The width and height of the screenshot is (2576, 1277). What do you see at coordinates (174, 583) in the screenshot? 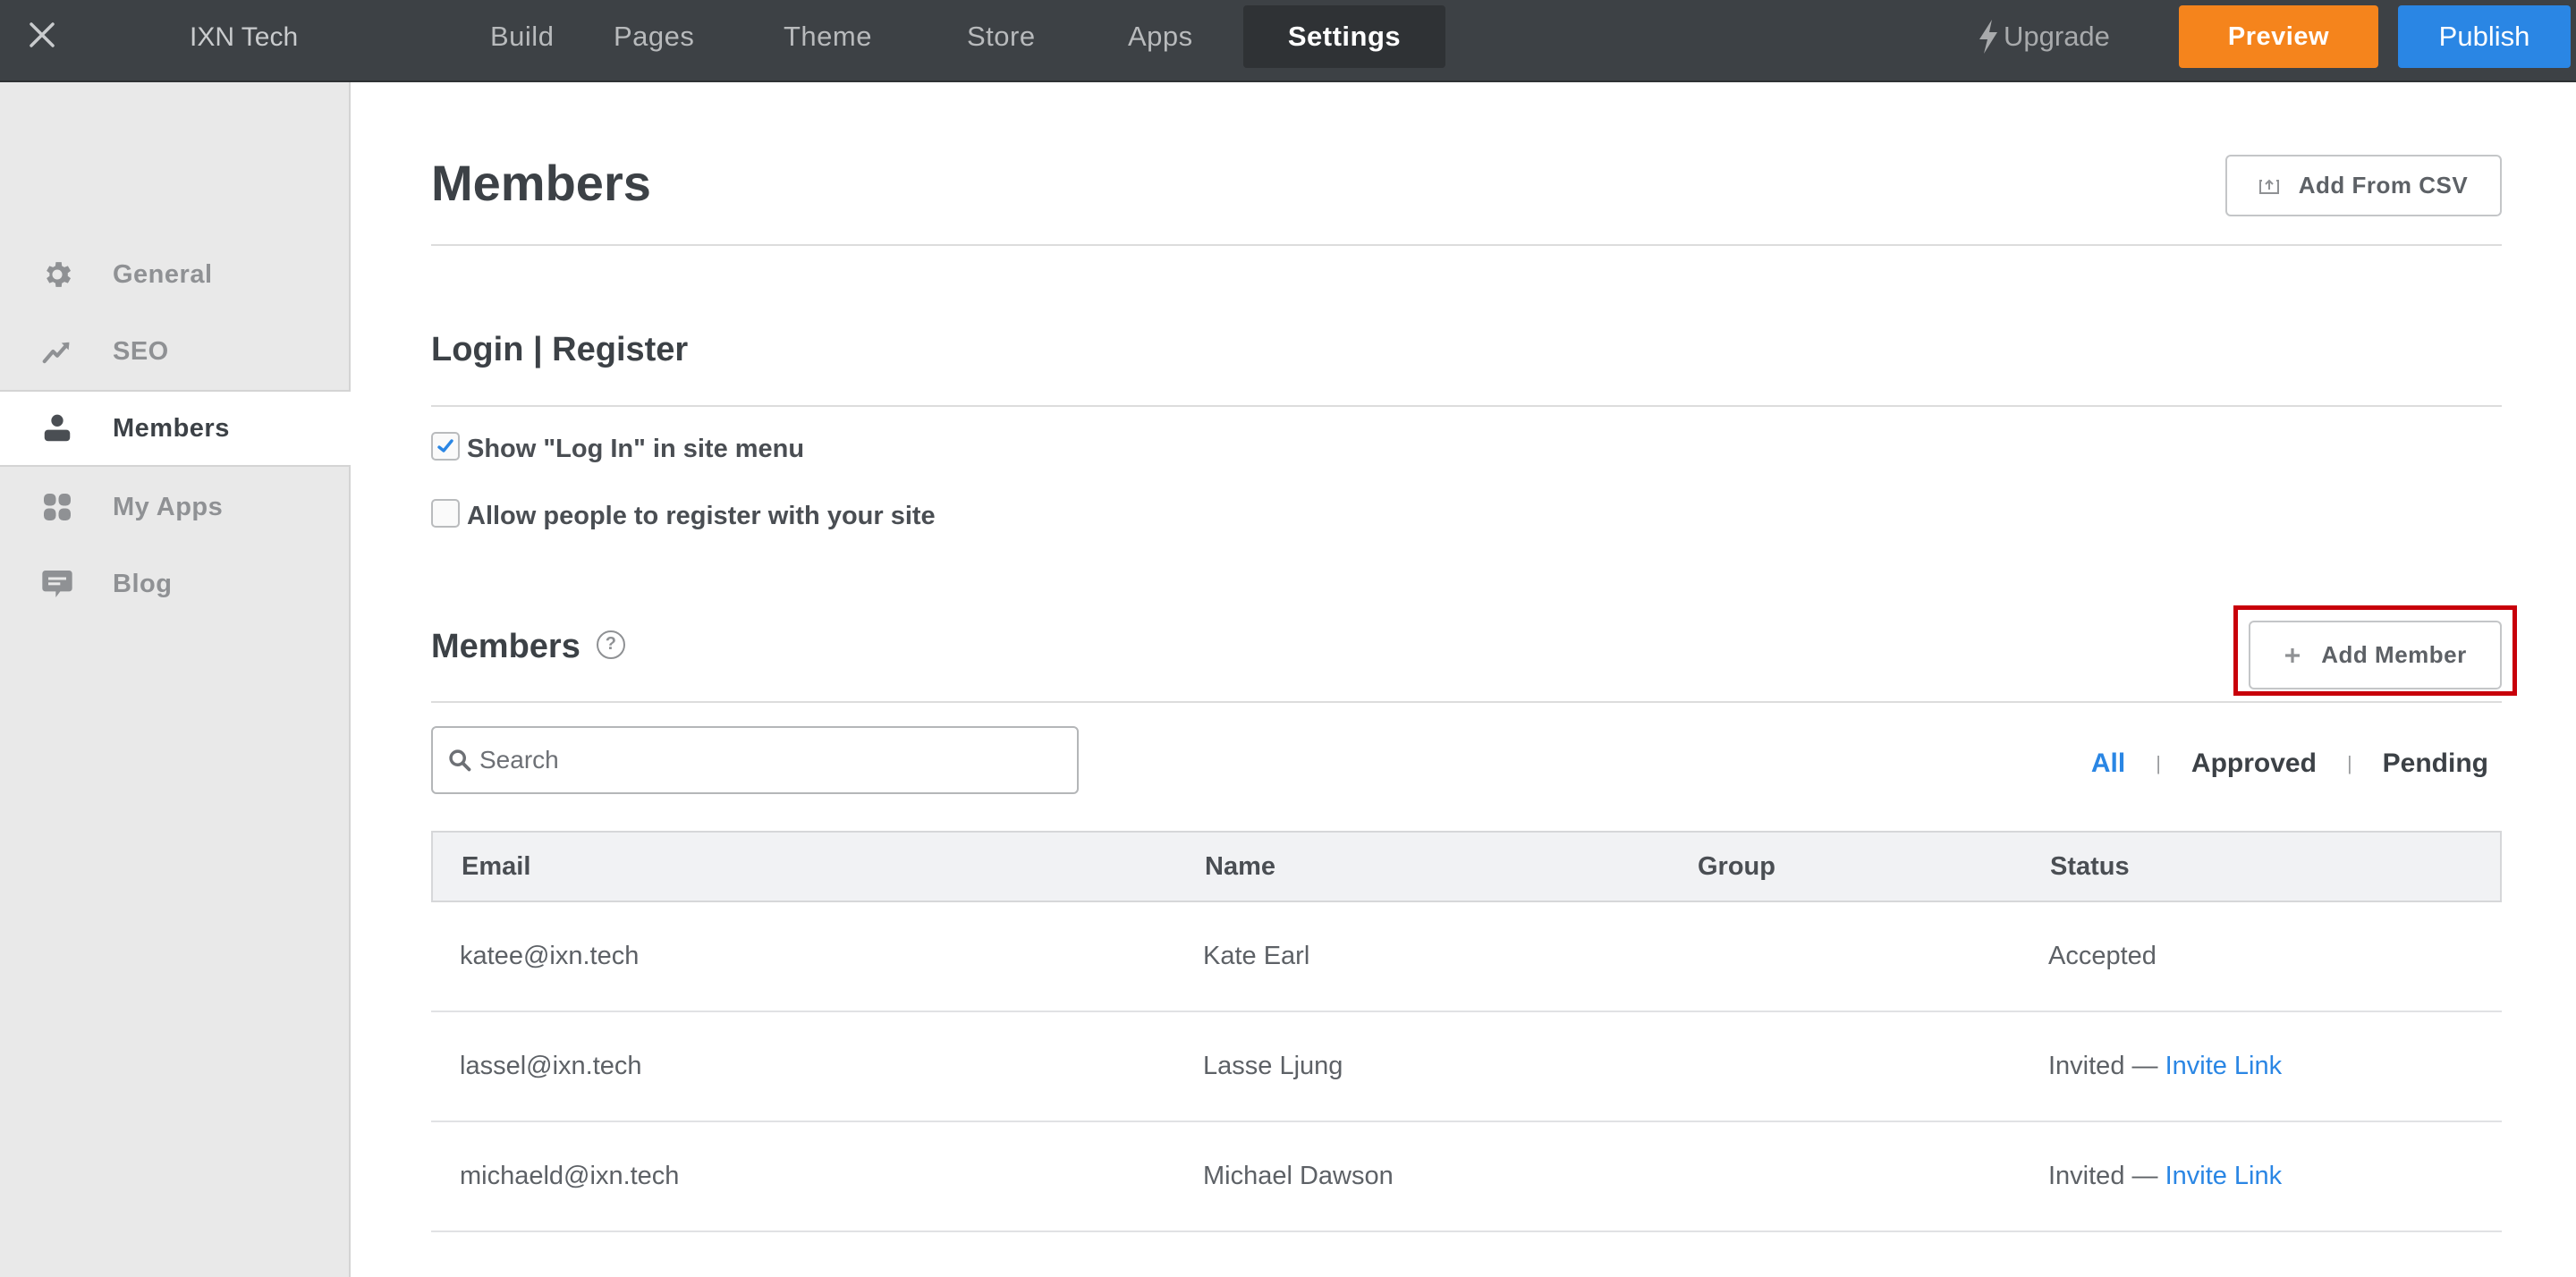
I see `sidebar-item-blog: Blog` at bounding box center [174, 583].